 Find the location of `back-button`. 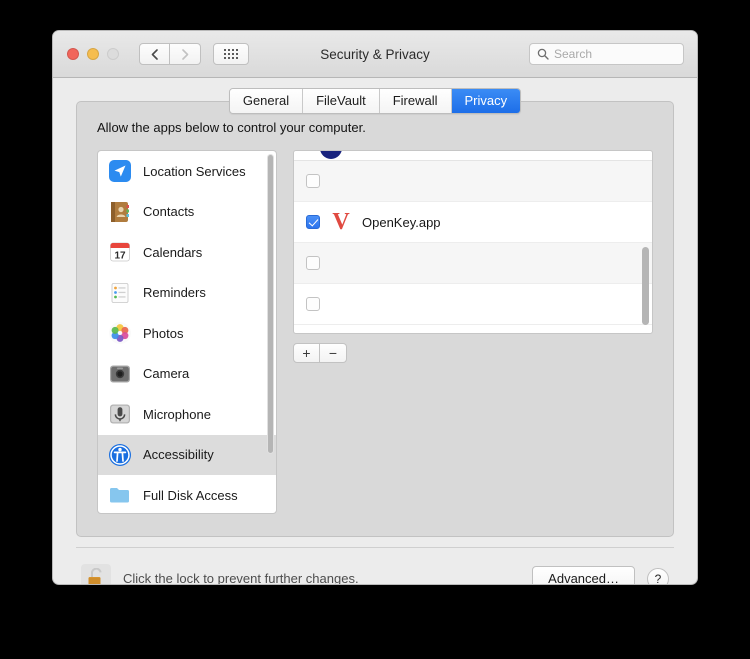

back-button is located at coordinates (154, 54).